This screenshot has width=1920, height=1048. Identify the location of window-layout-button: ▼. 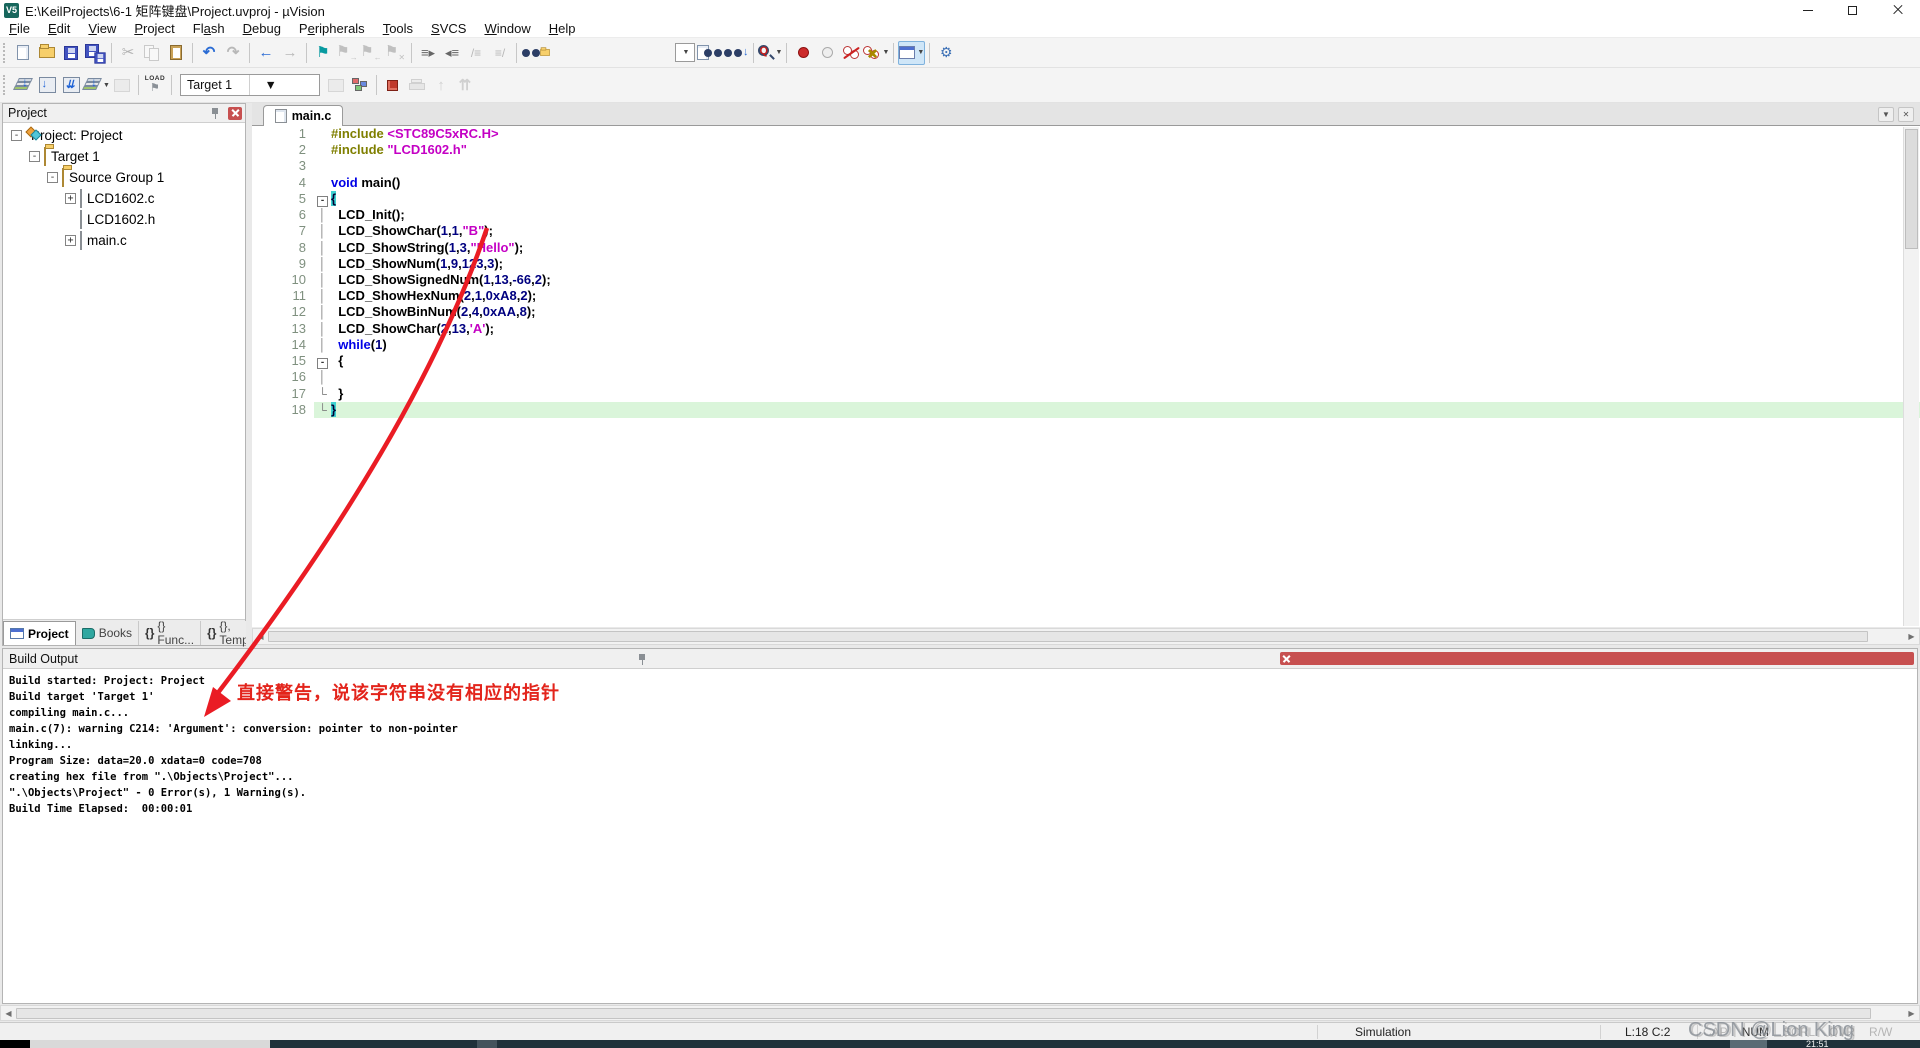
(912, 52).